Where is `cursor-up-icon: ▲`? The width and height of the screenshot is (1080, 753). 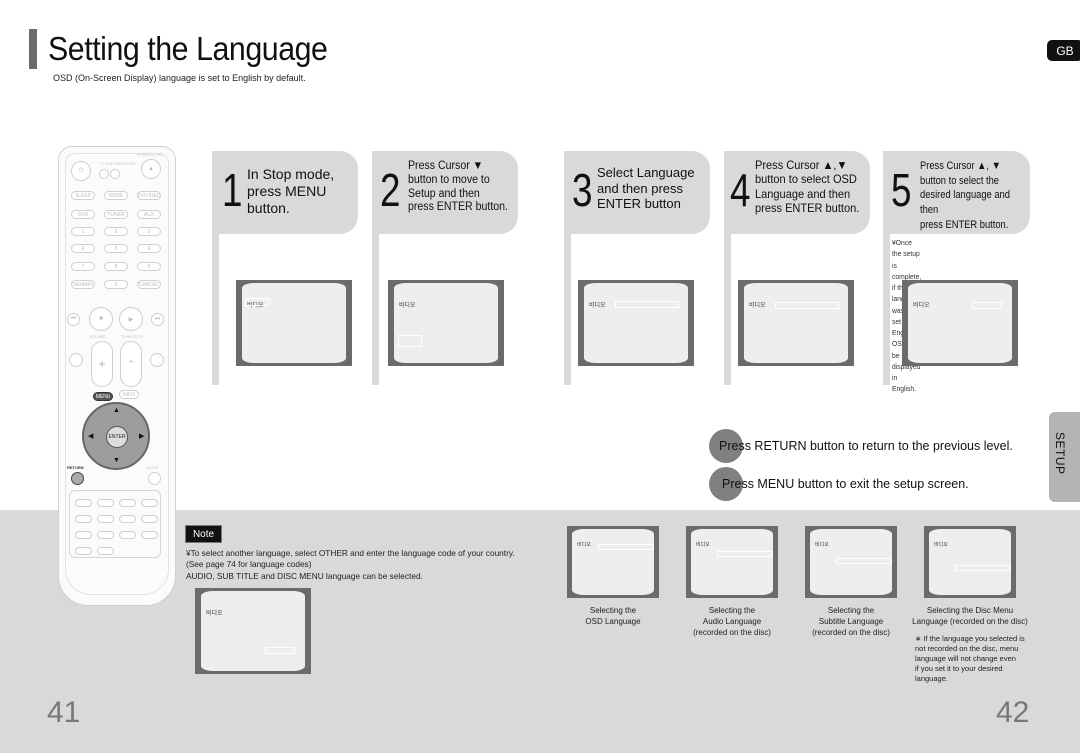
cursor-up-icon: ▲ is located at coordinates (116, 410).